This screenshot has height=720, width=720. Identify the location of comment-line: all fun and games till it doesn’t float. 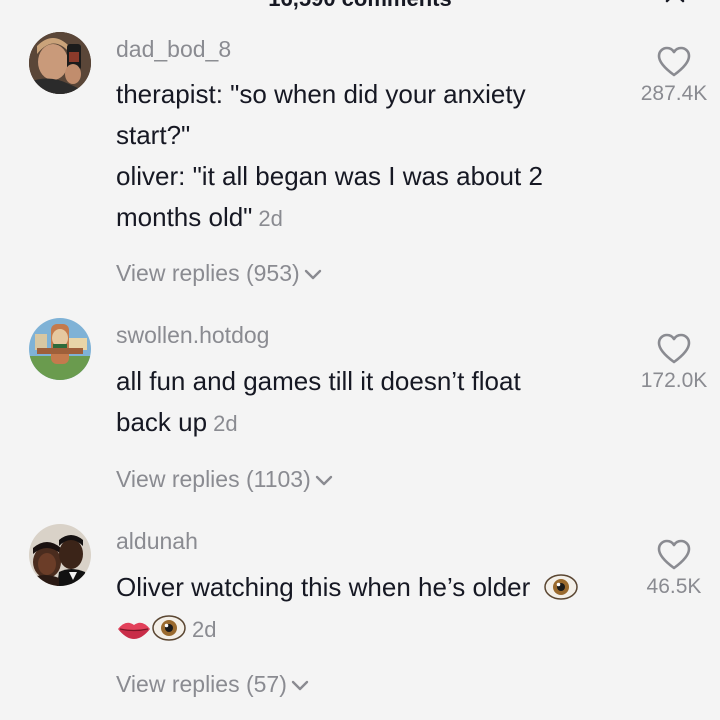
(318, 381).